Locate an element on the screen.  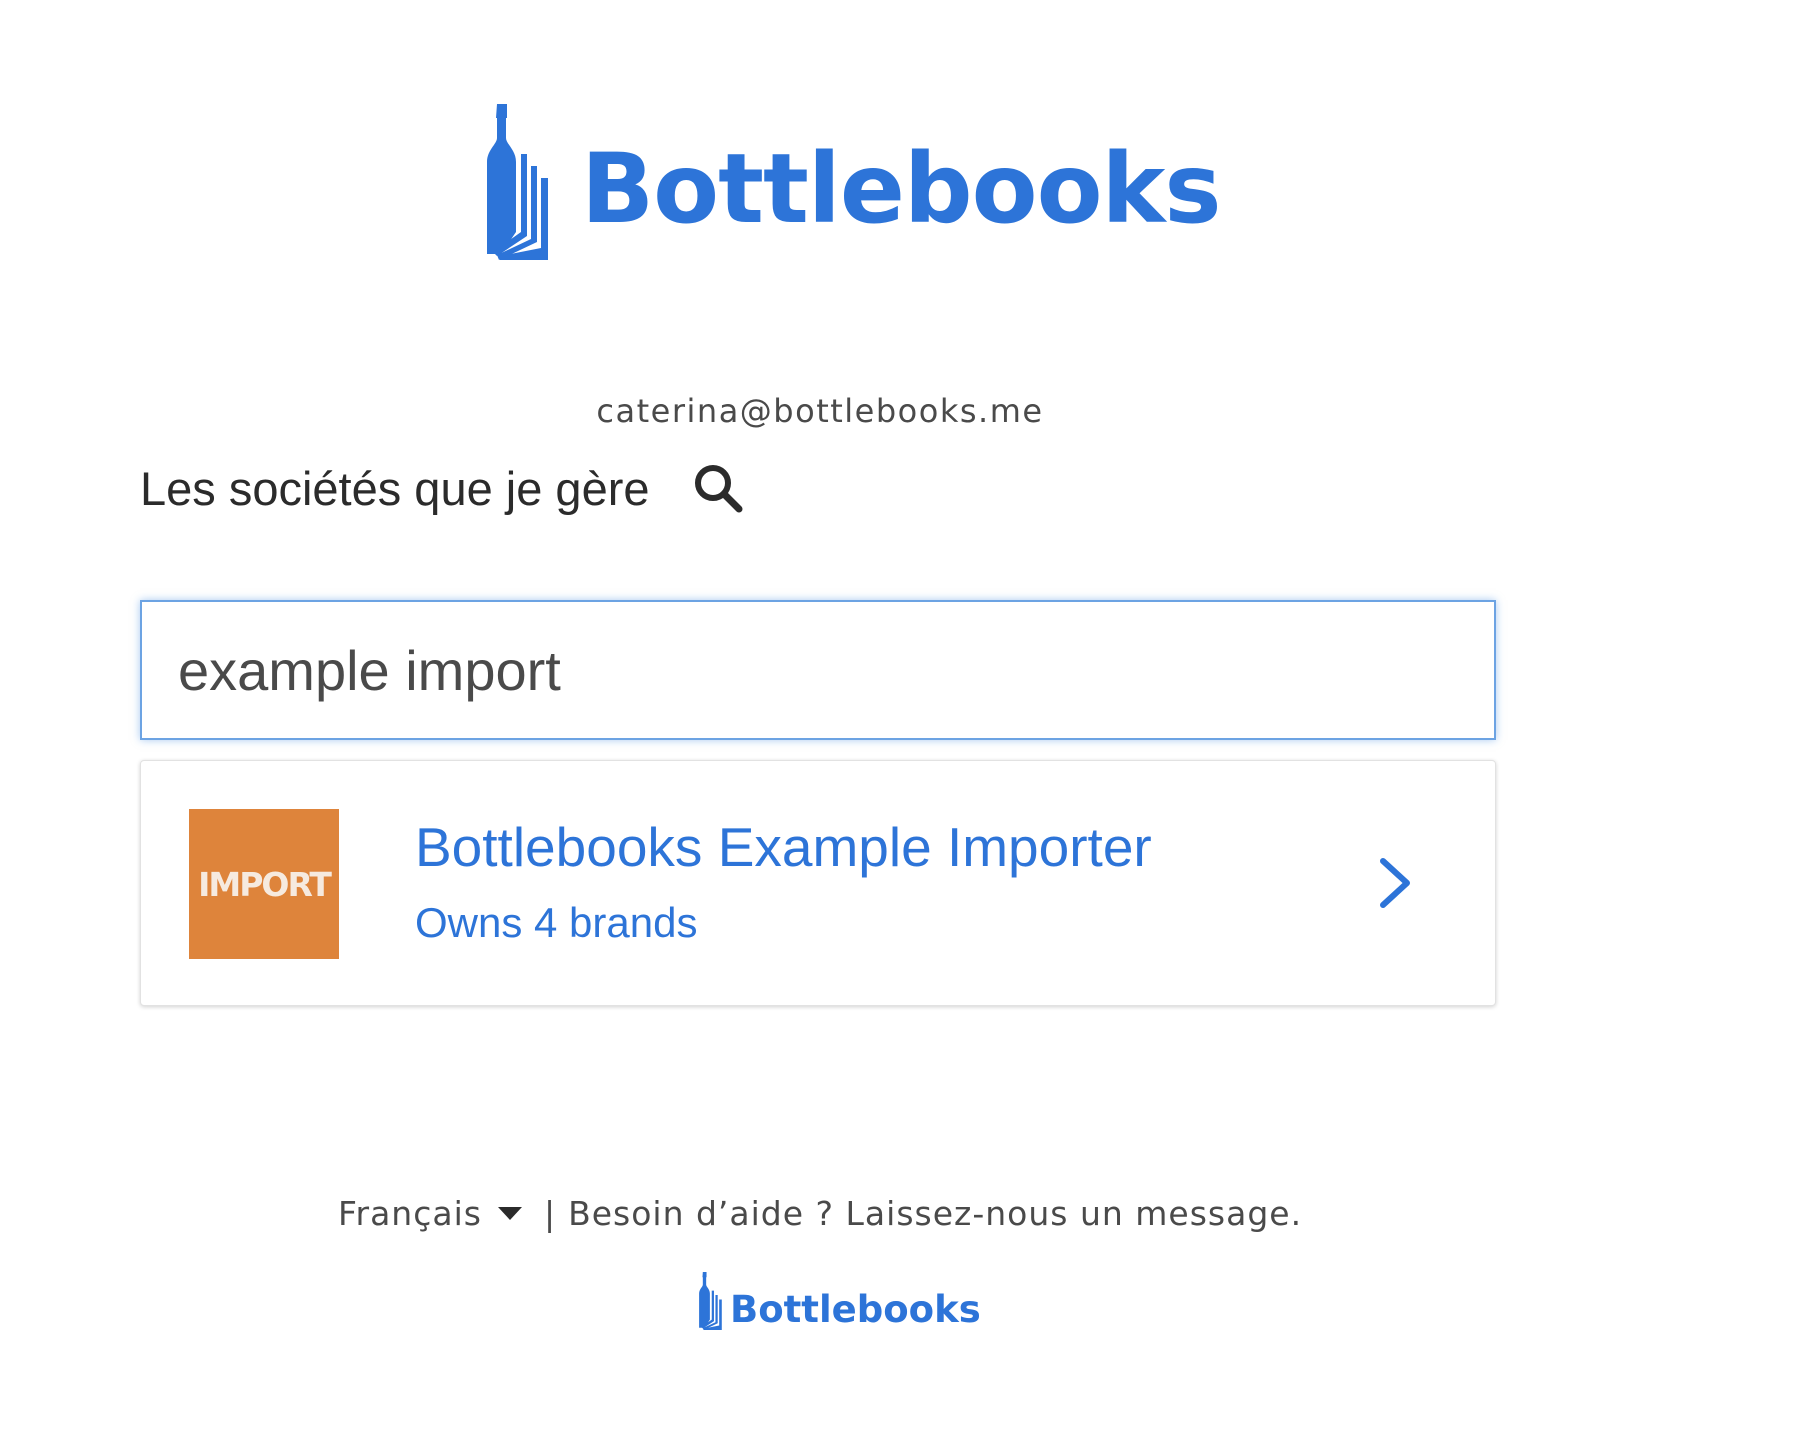
footer-logo: Bottlebooks is located at coordinates (839, 1301).